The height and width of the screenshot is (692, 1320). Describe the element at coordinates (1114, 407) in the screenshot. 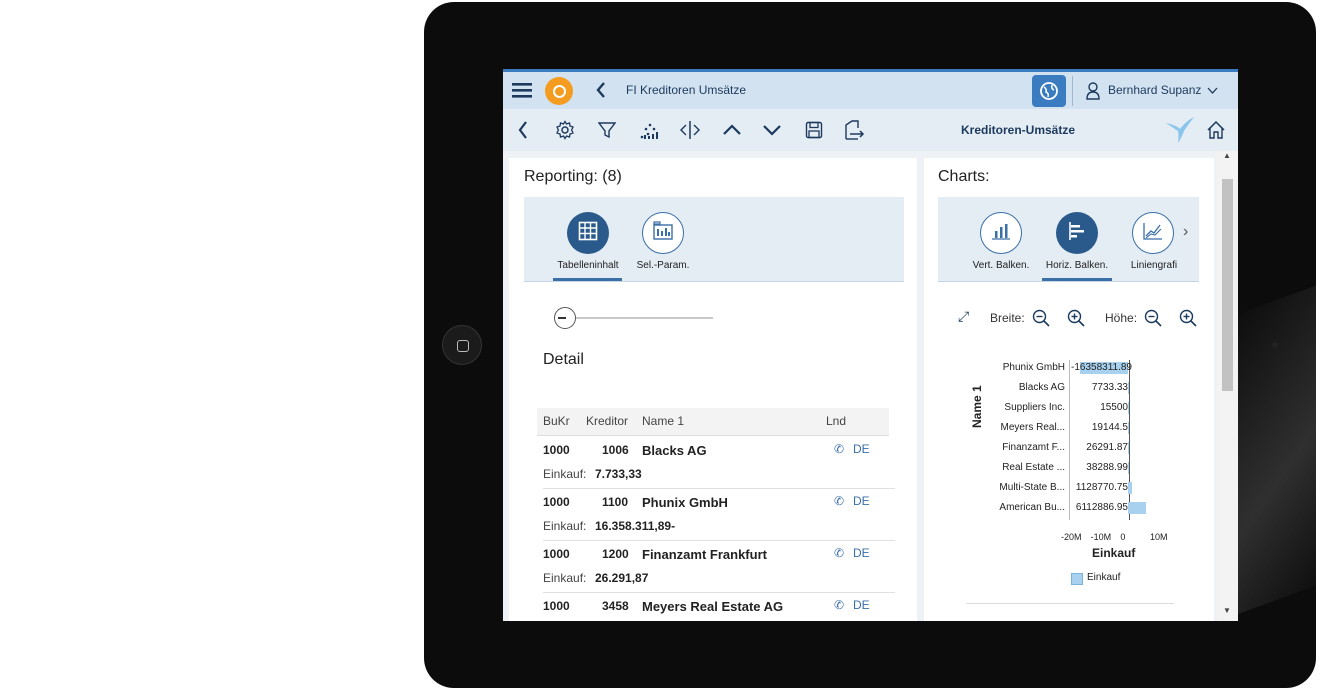

I see `chart-data-label: 15500` at that location.